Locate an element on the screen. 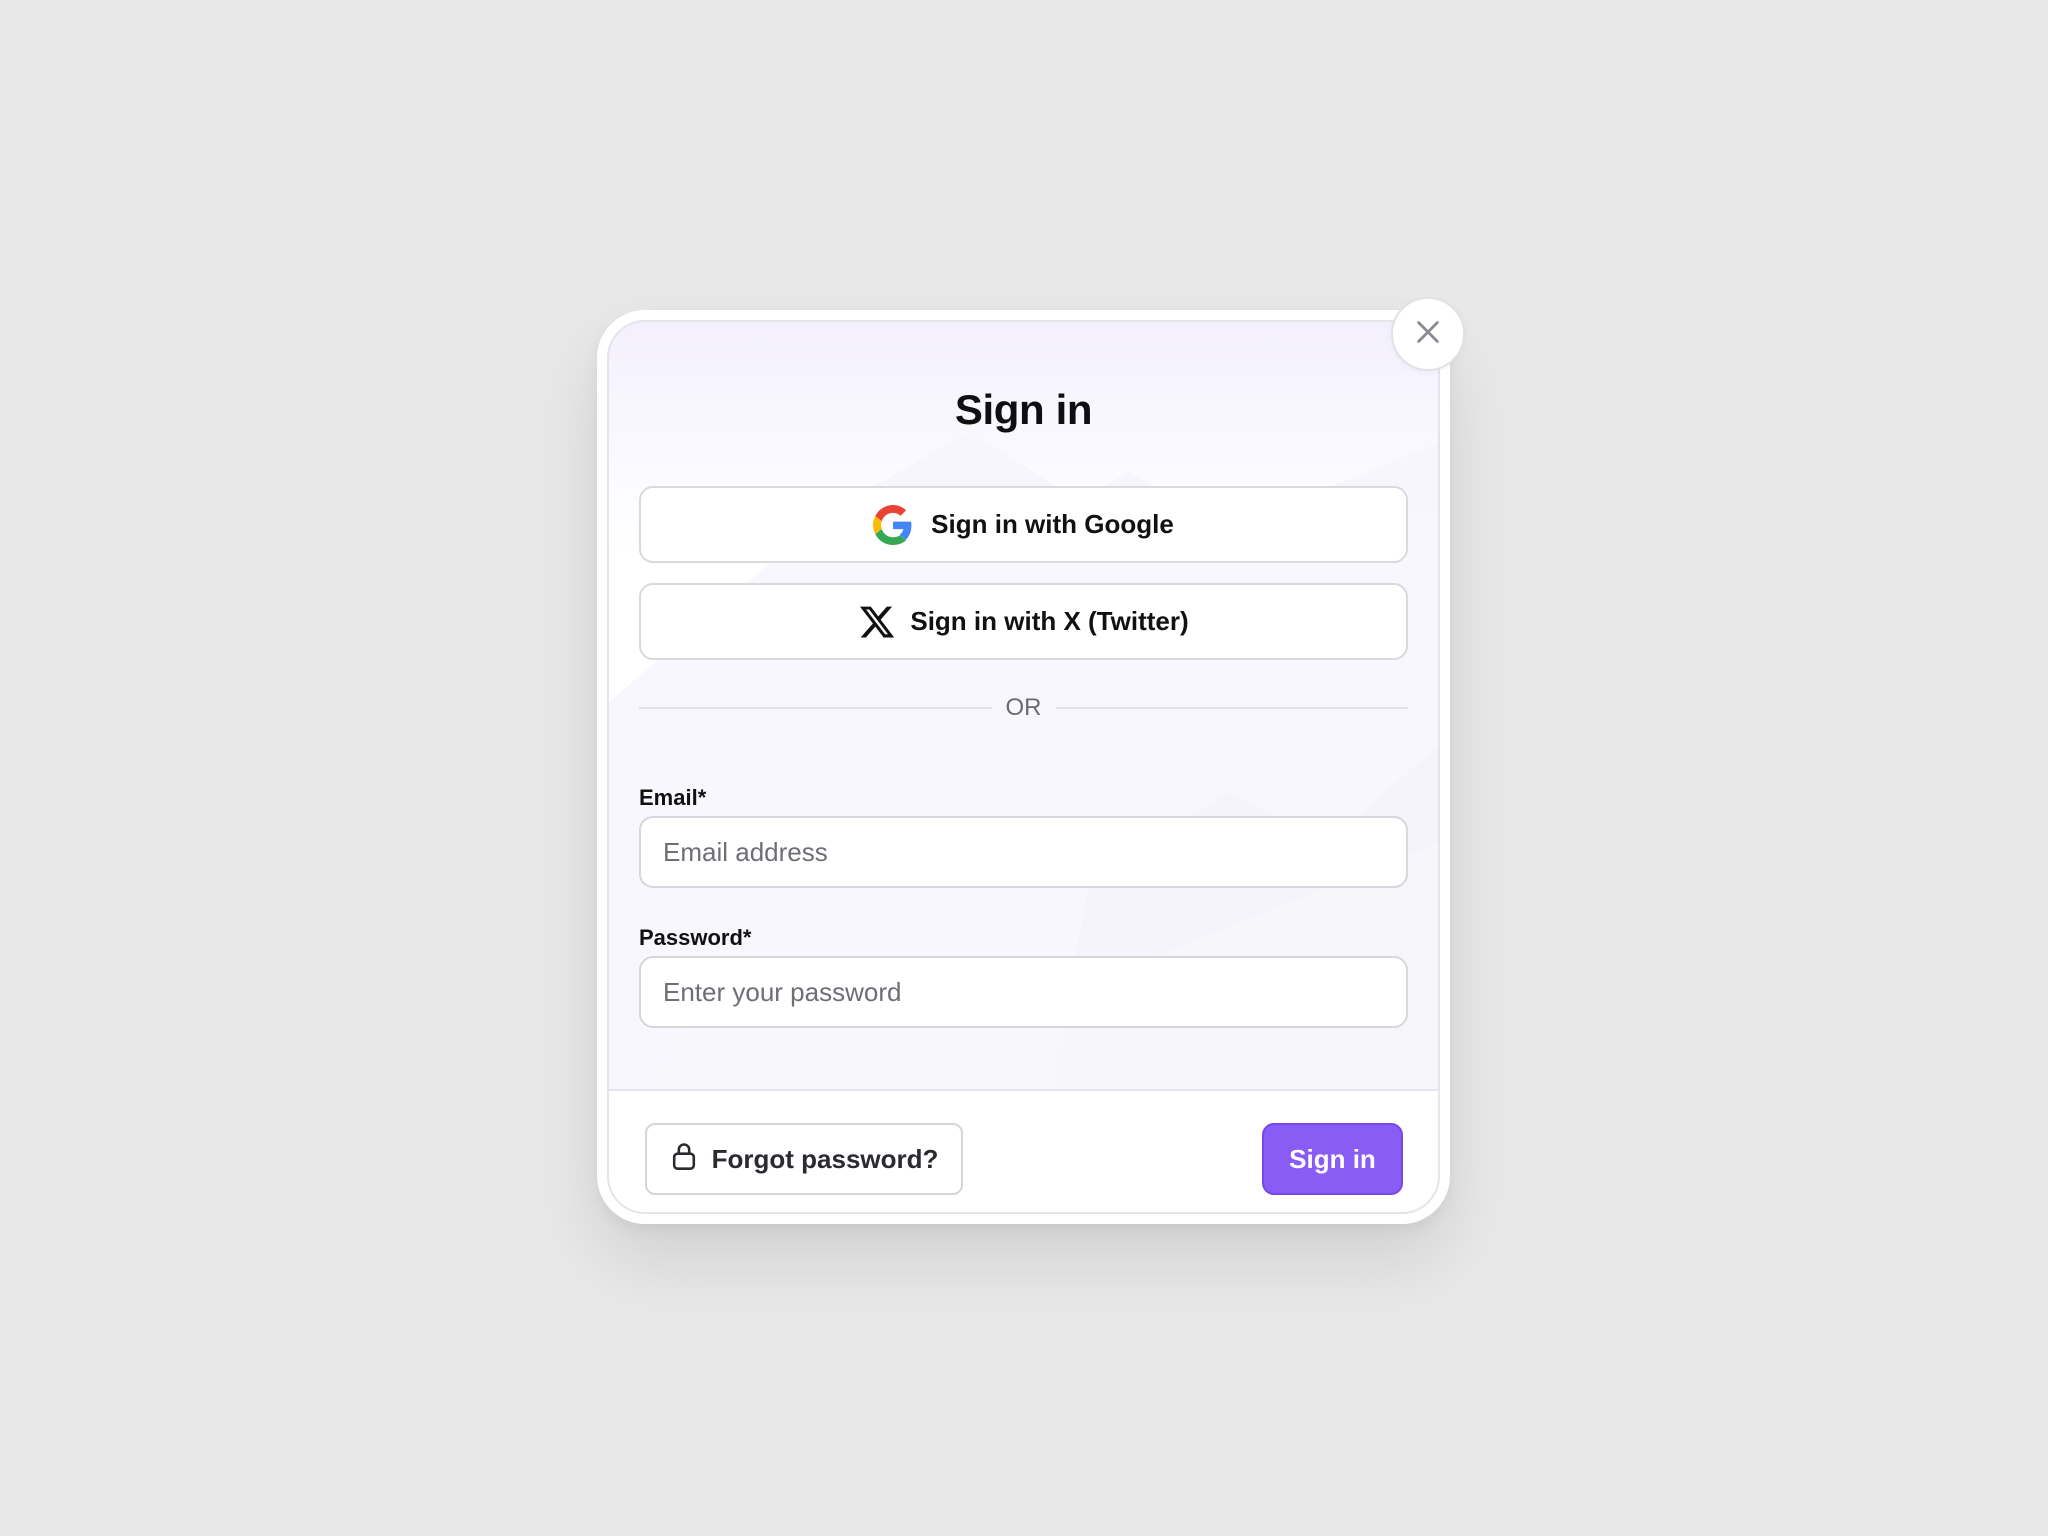  forgot-password-label: Forgot password? is located at coordinates (825, 1158).